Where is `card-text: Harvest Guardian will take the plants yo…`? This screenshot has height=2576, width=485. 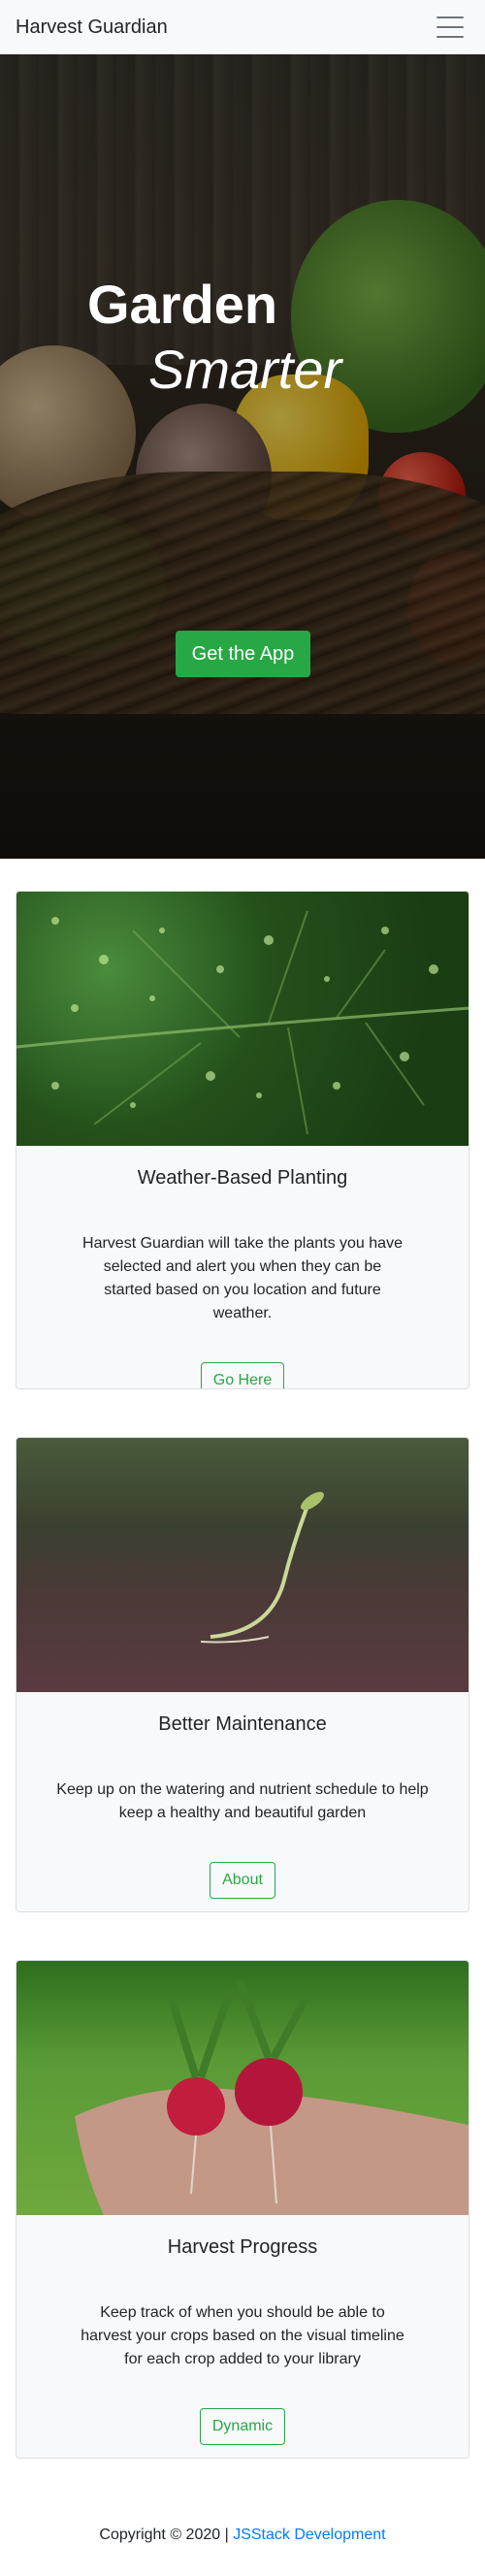
card-text: Harvest Guardian will take the plants yo… is located at coordinates (242, 1278).